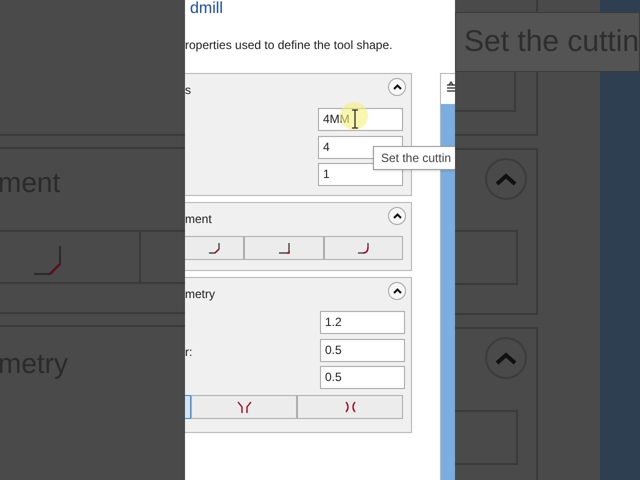  Describe the element at coordinates (200, 294) in the screenshot. I see `group-heading: metry` at that location.